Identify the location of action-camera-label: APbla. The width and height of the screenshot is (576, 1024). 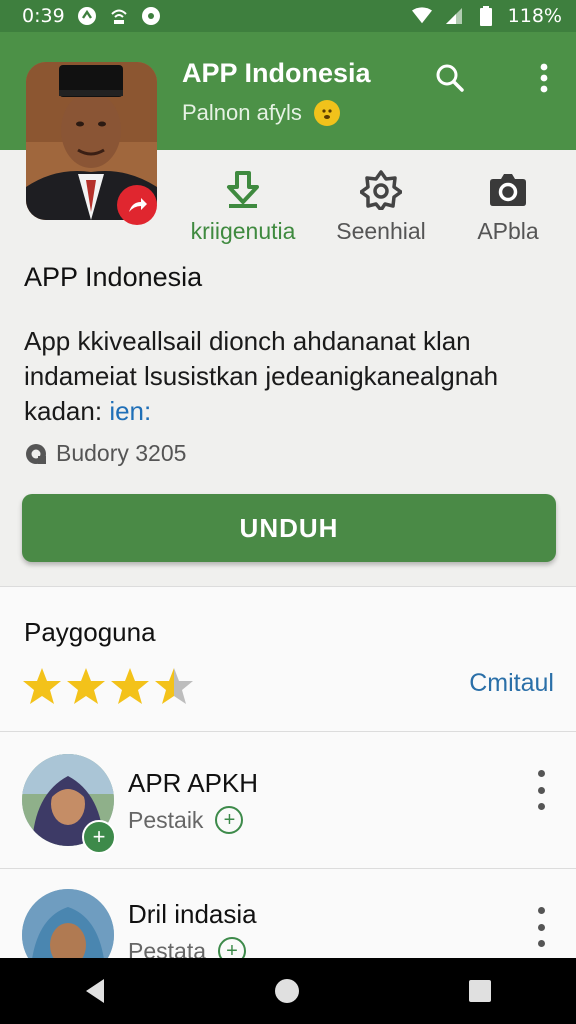
(508, 231).